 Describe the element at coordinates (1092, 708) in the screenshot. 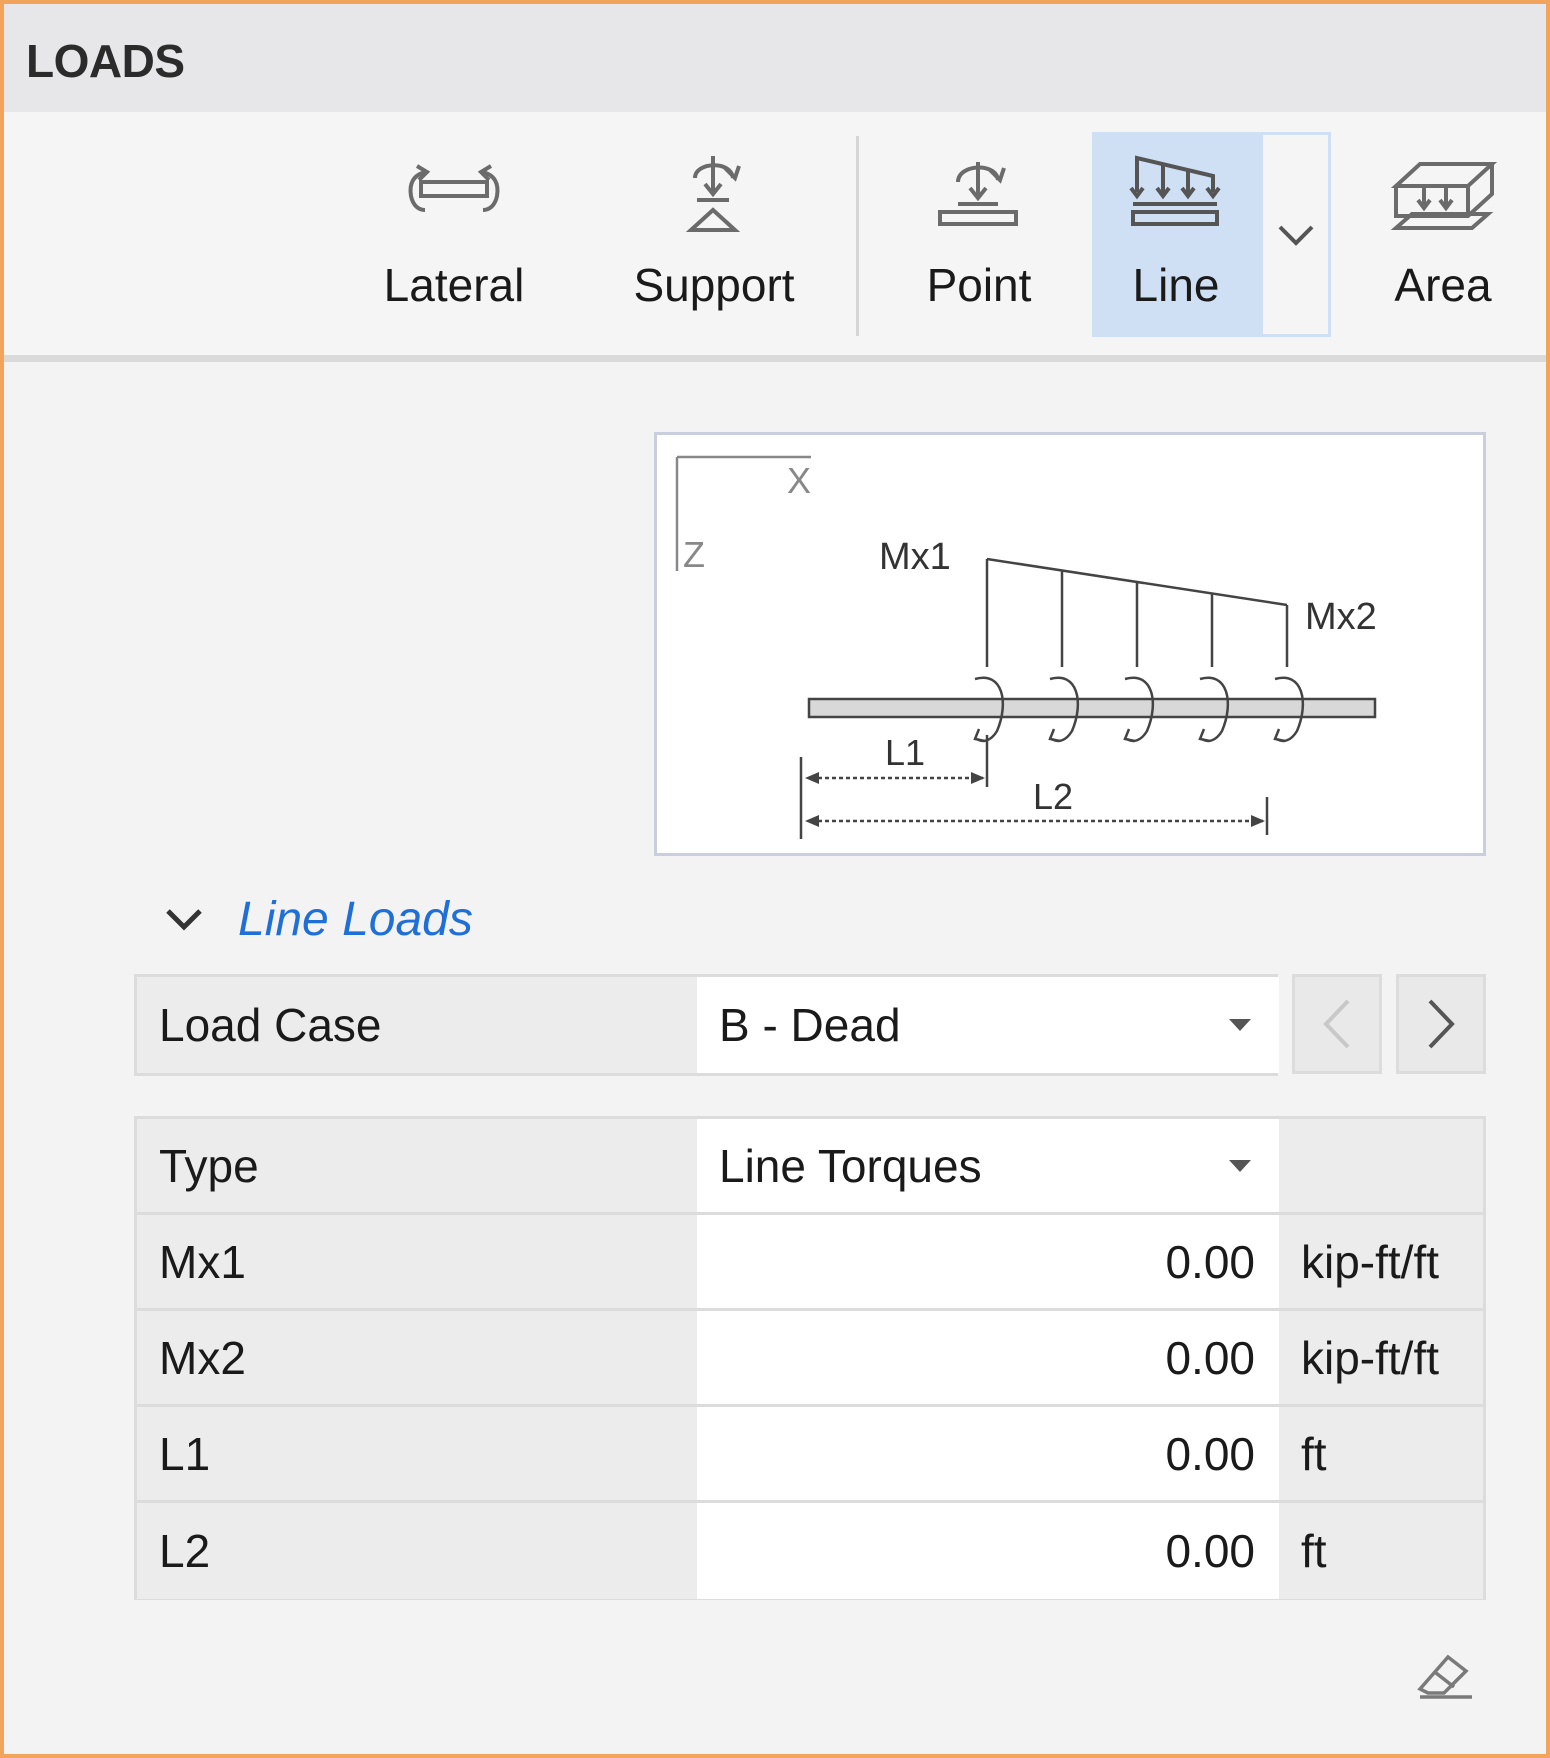

I see `diagram-beam` at that location.